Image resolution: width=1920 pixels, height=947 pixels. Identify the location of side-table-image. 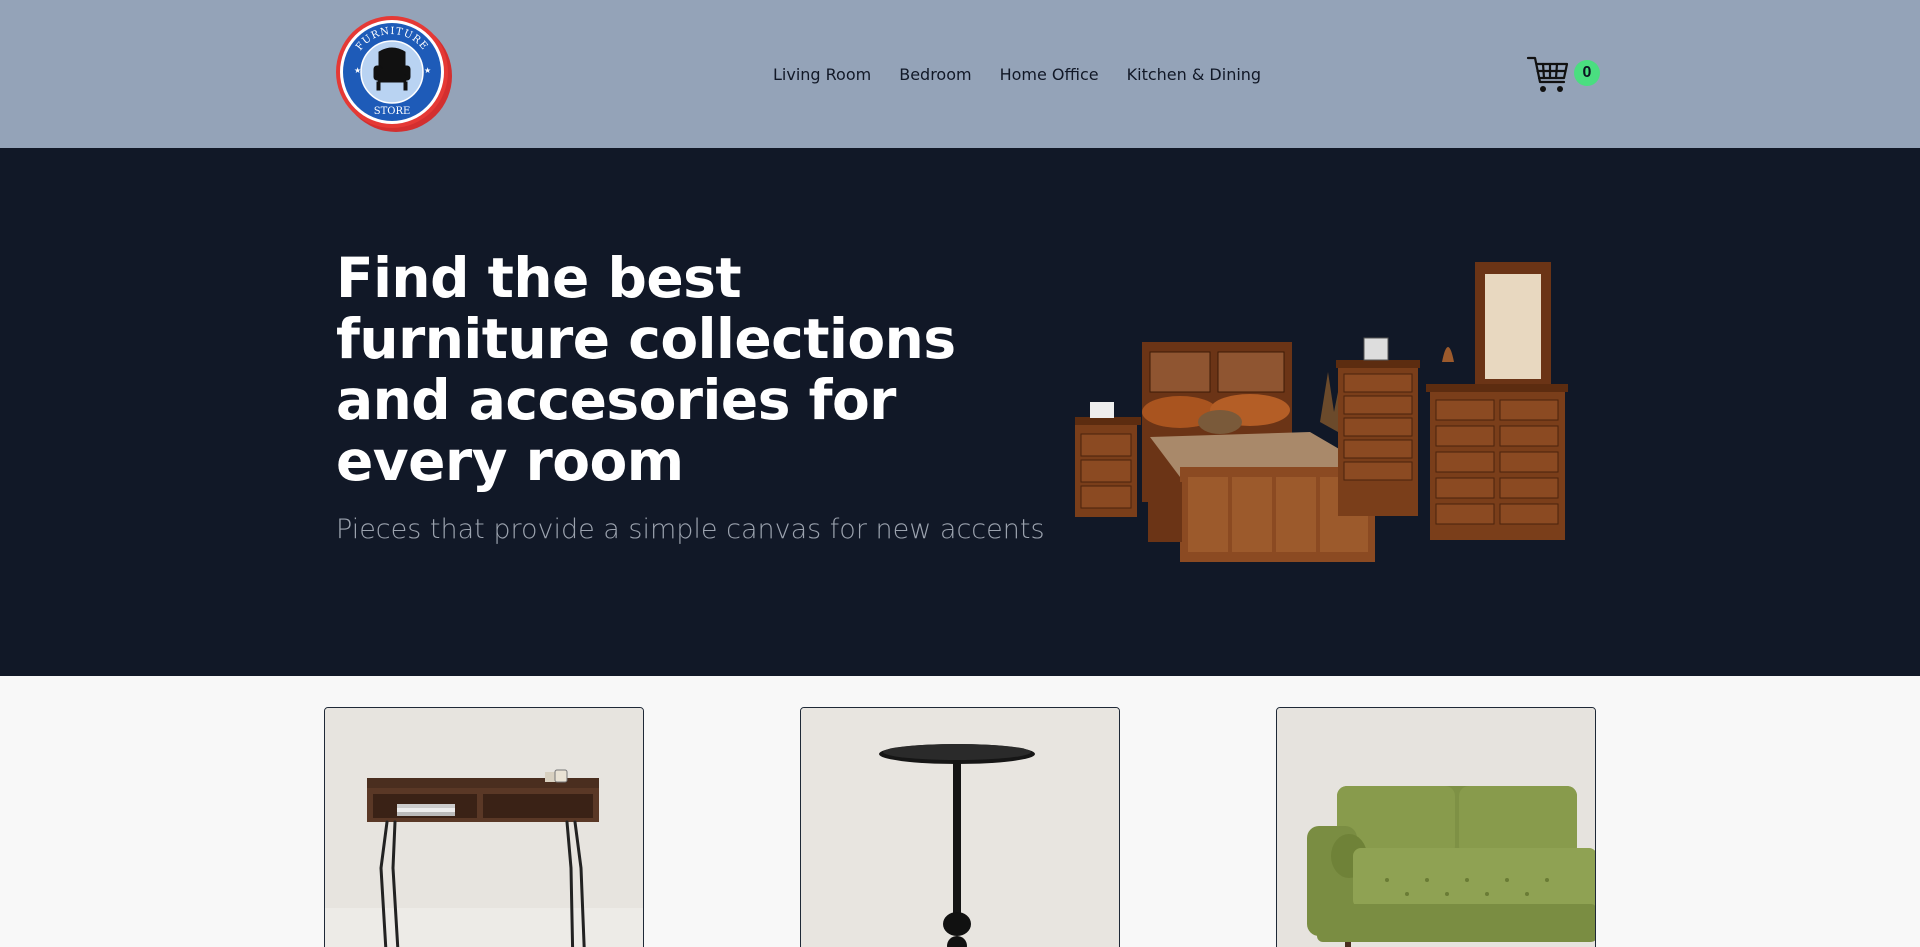
(960, 827).